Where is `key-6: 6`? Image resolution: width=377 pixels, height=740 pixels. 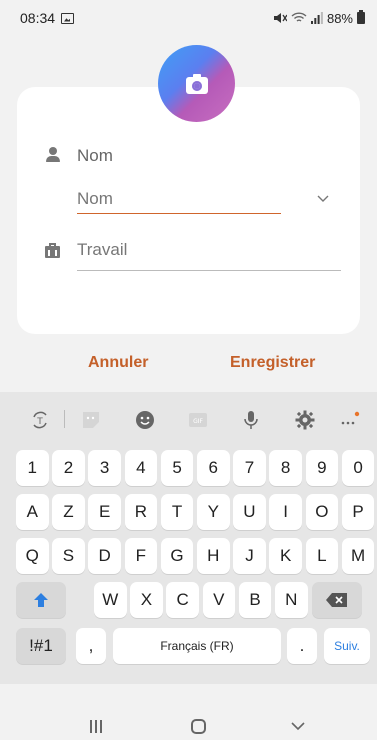 key-6: 6 is located at coordinates (213, 468).